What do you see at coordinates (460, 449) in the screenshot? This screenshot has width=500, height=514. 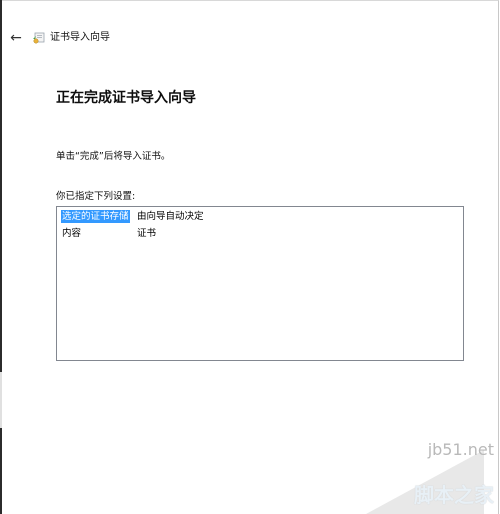 I see `watermark-url: jb51.net` at bounding box center [460, 449].